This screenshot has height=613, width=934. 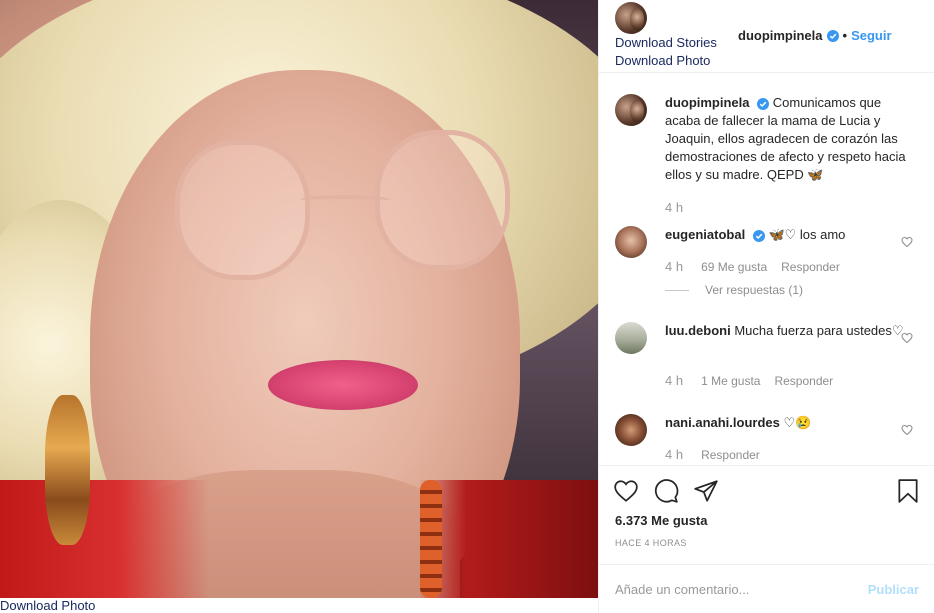 I want to click on comment-likes: 1 Me gusta, so click(x=730, y=381).